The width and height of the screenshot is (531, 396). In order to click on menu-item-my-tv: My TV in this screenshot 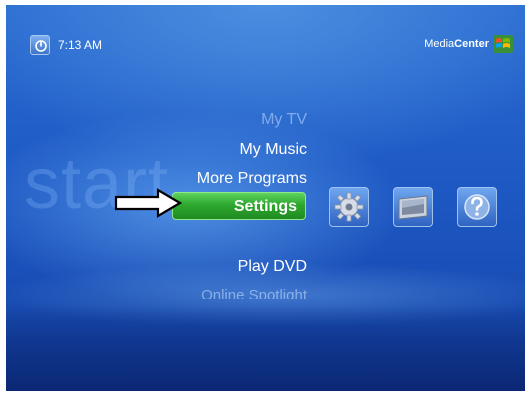, I will do `click(284, 120)`.